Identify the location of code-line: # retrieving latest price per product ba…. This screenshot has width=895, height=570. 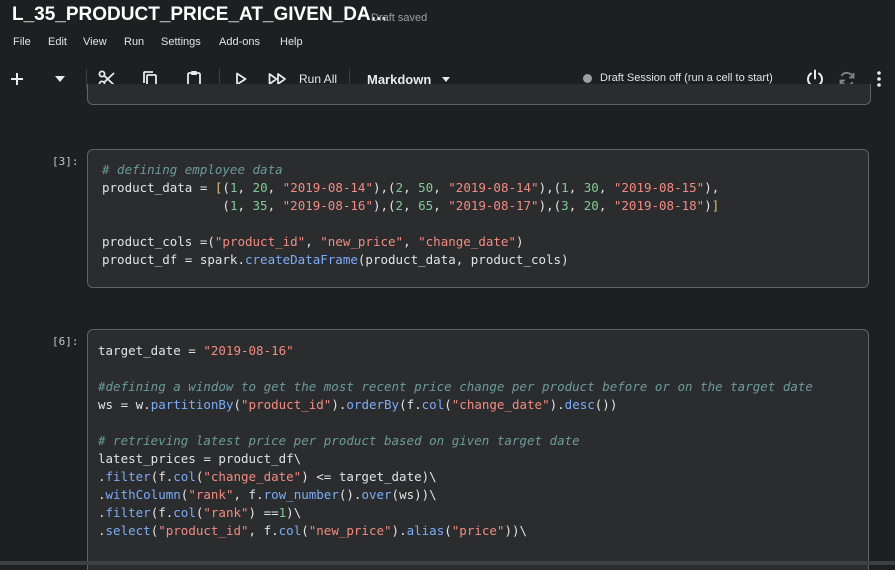
(339, 440).